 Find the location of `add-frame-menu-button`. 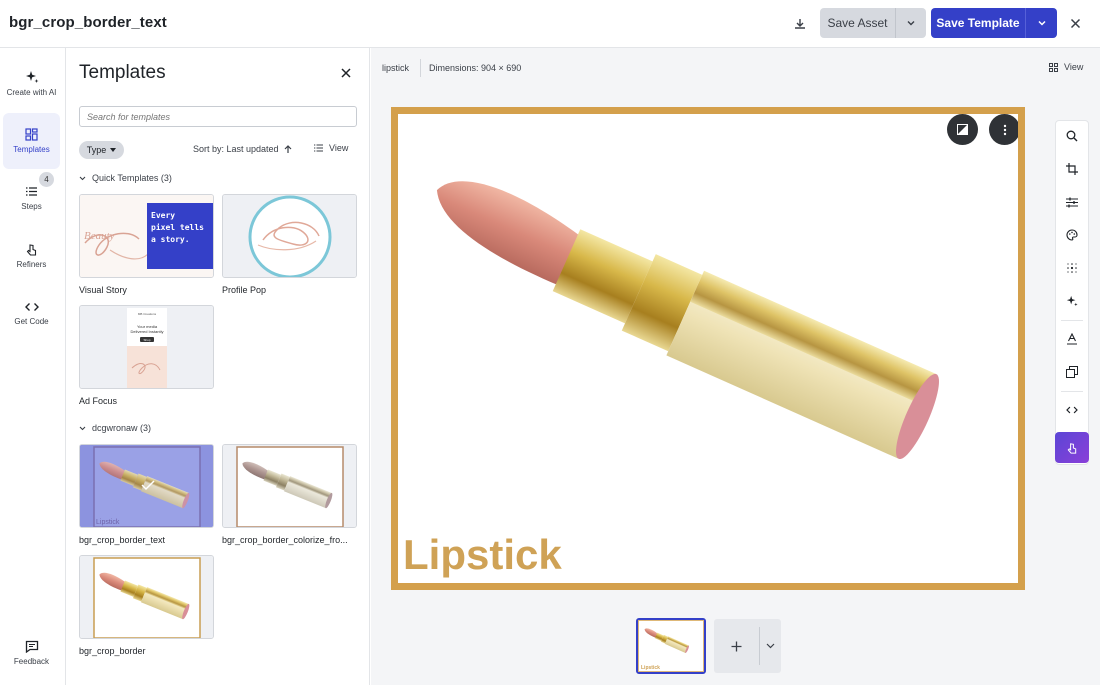

add-frame-menu-button is located at coordinates (770, 646).